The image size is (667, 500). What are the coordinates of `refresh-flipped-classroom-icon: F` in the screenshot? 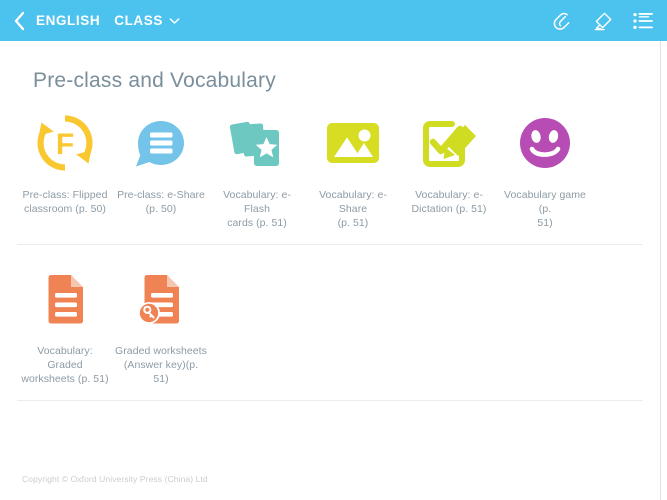 It's located at (65, 143).